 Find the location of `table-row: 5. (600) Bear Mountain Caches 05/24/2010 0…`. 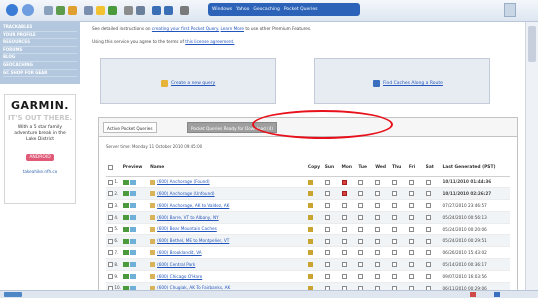

table-row: 5. (600) Bear Mountain Caches 05/24/2010 0… is located at coordinates (308, 229).